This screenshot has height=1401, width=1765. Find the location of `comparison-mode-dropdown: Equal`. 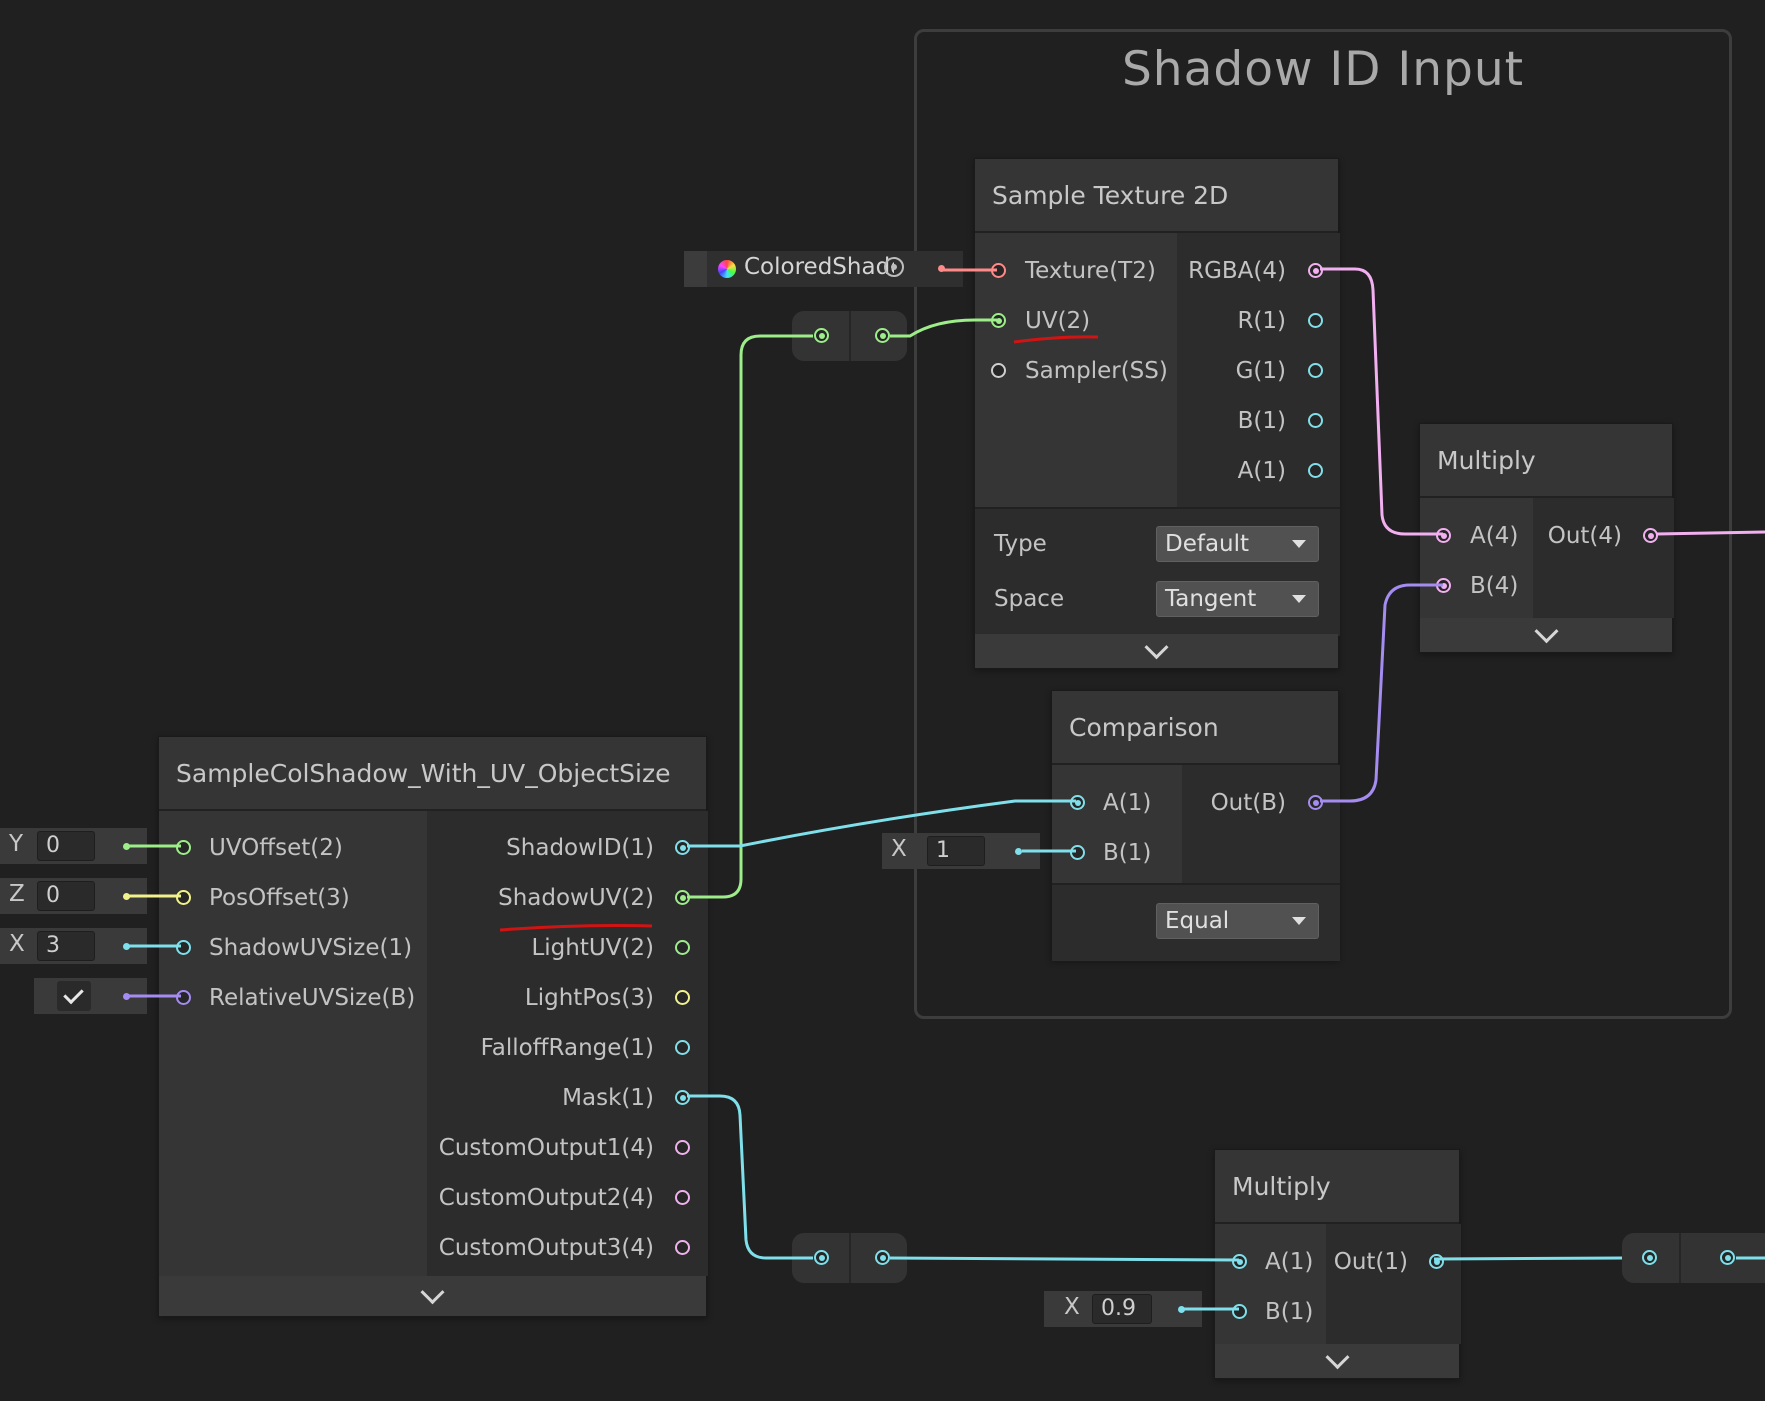

comparison-mode-dropdown: Equal is located at coordinates (1237, 921).